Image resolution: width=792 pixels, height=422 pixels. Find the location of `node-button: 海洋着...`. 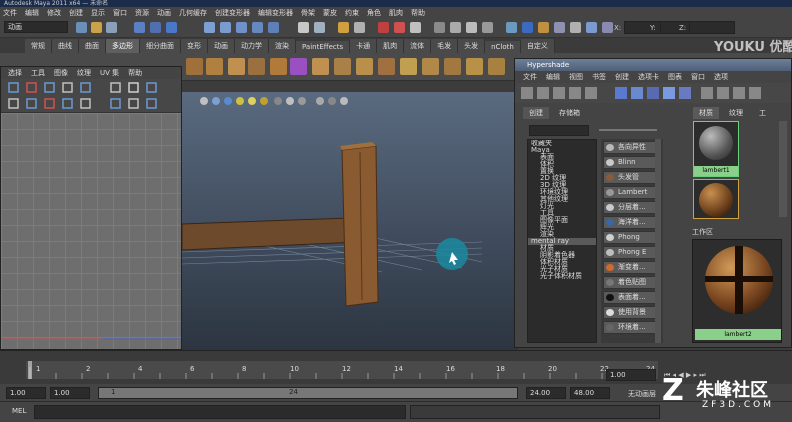

node-button: 海洋着... is located at coordinates (632, 222).